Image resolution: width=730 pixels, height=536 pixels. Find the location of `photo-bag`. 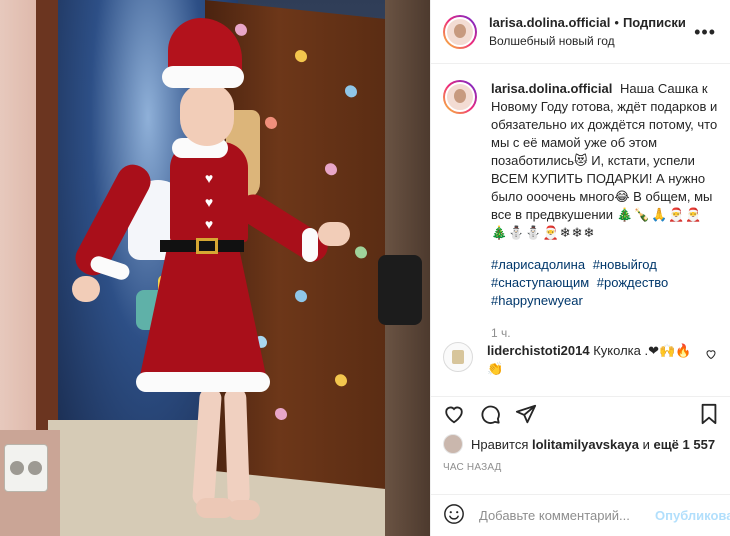

photo-bag is located at coordinates (400, 290).